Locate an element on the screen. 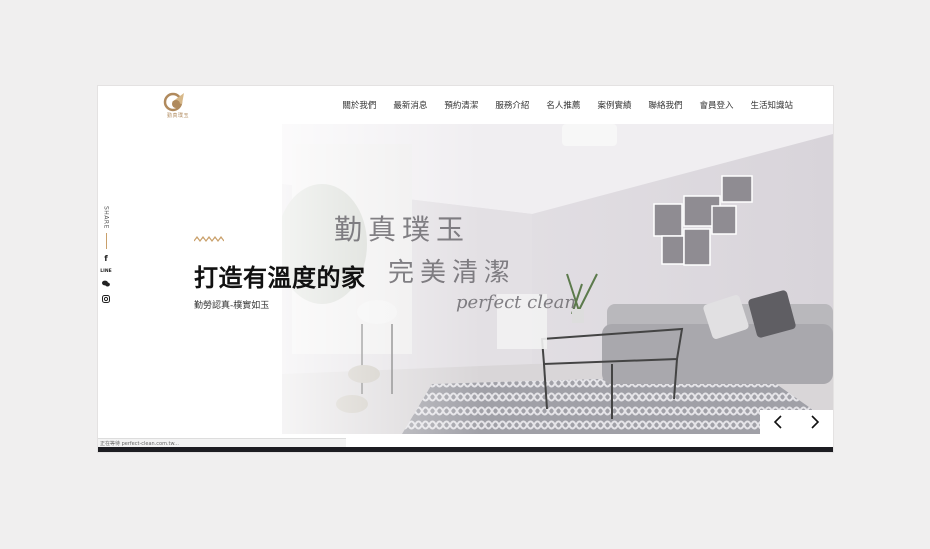 The width and height of the screenshot is (930, 549). slider-controls is located at coordinates (796, 422).